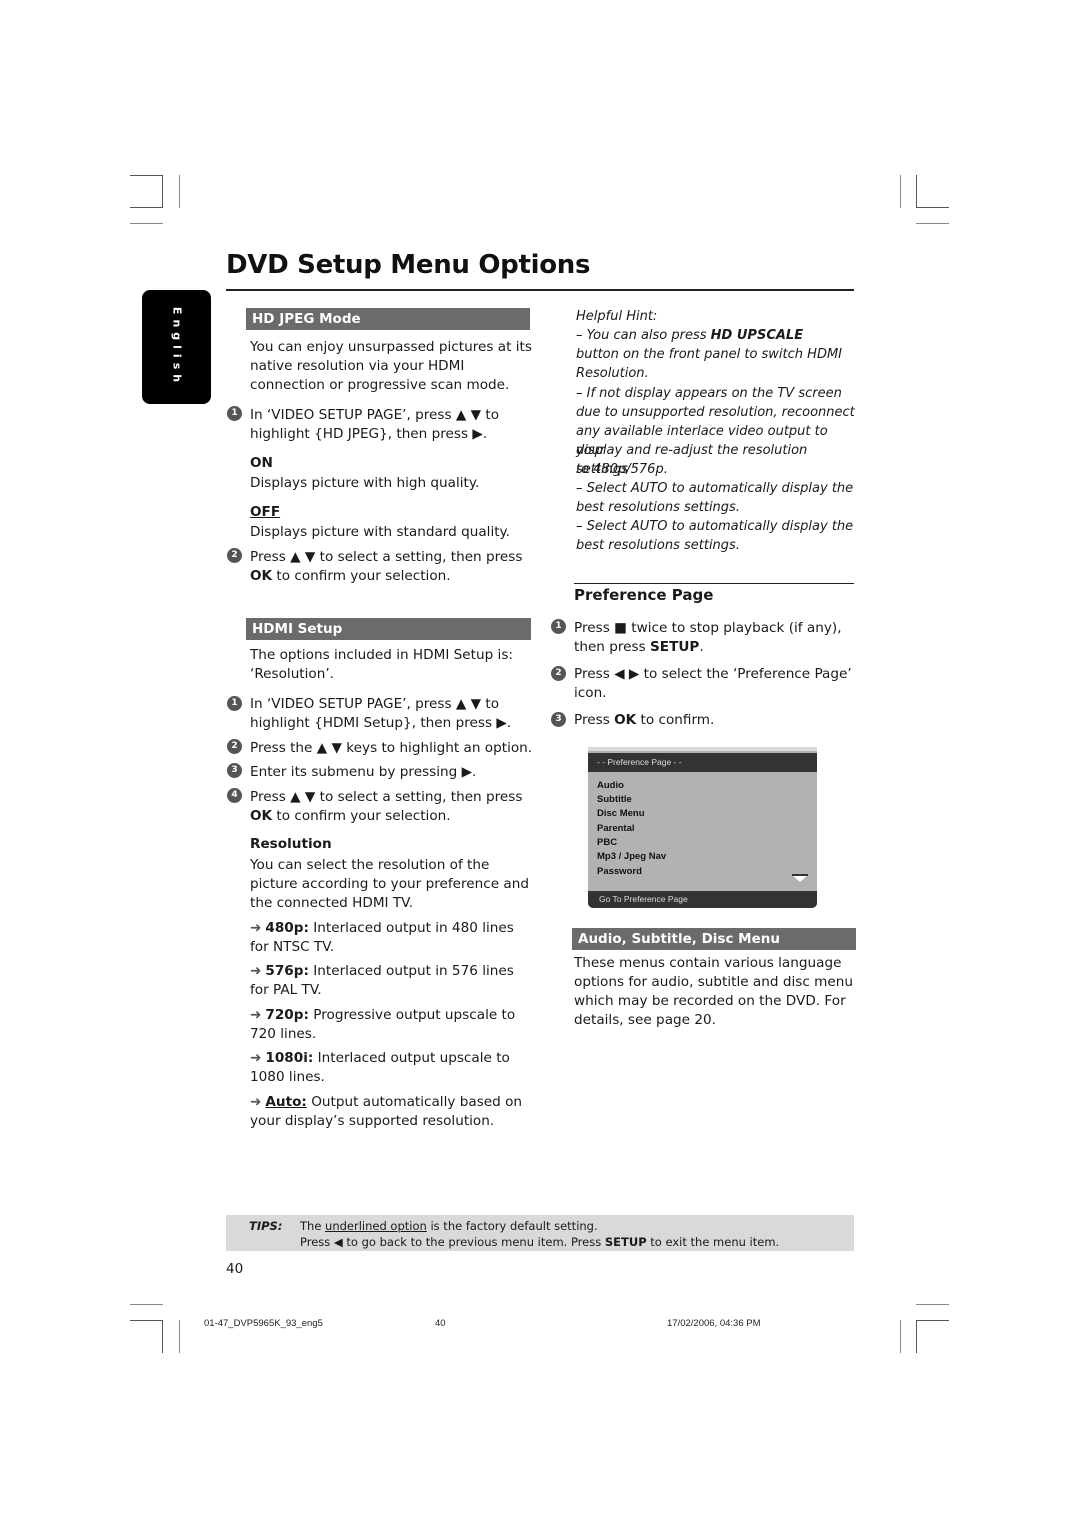  What do you see at coordinates (594, 628) in the screenshot?
I see `step-text: Press` at bounding box center [594, 628].